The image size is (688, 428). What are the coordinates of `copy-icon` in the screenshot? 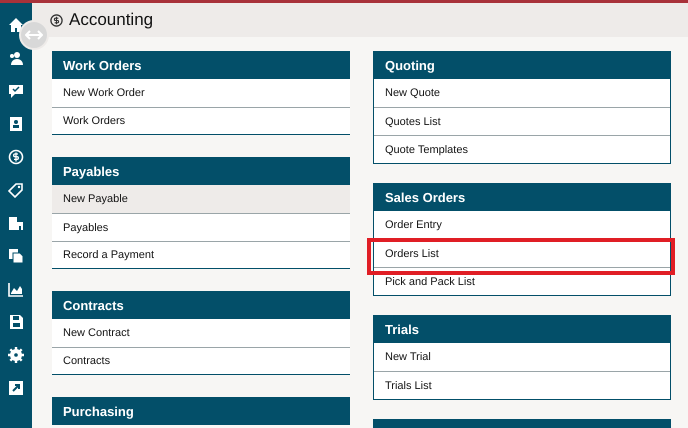 It's located at (16, 256).